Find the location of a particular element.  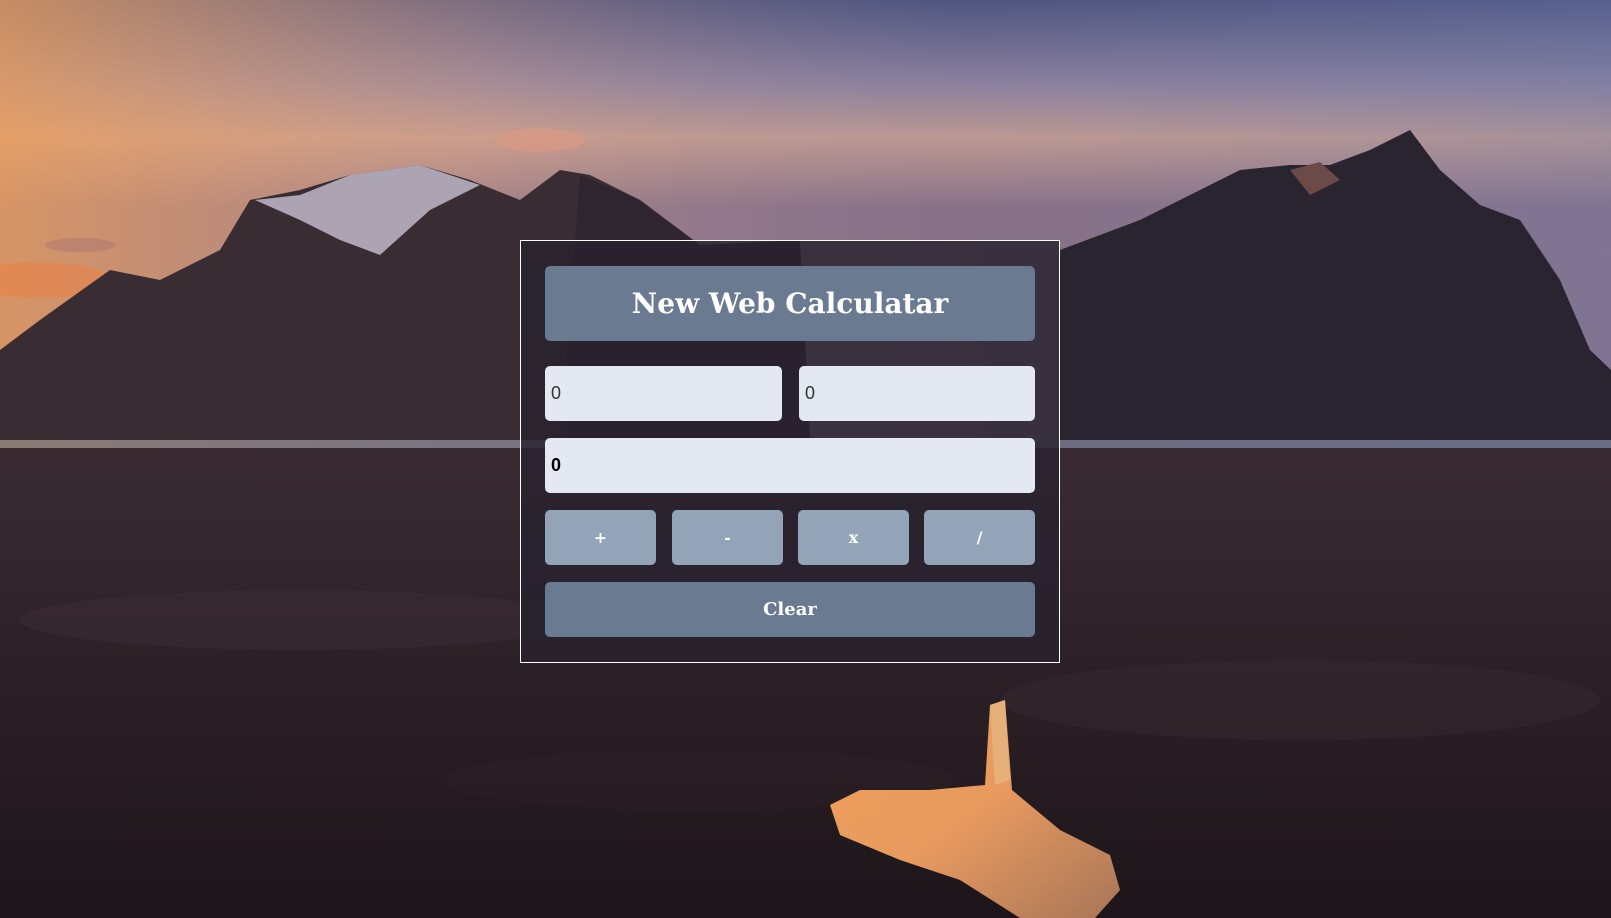

title-bar: New Web Calculatar is located at coordinates (790, 303).